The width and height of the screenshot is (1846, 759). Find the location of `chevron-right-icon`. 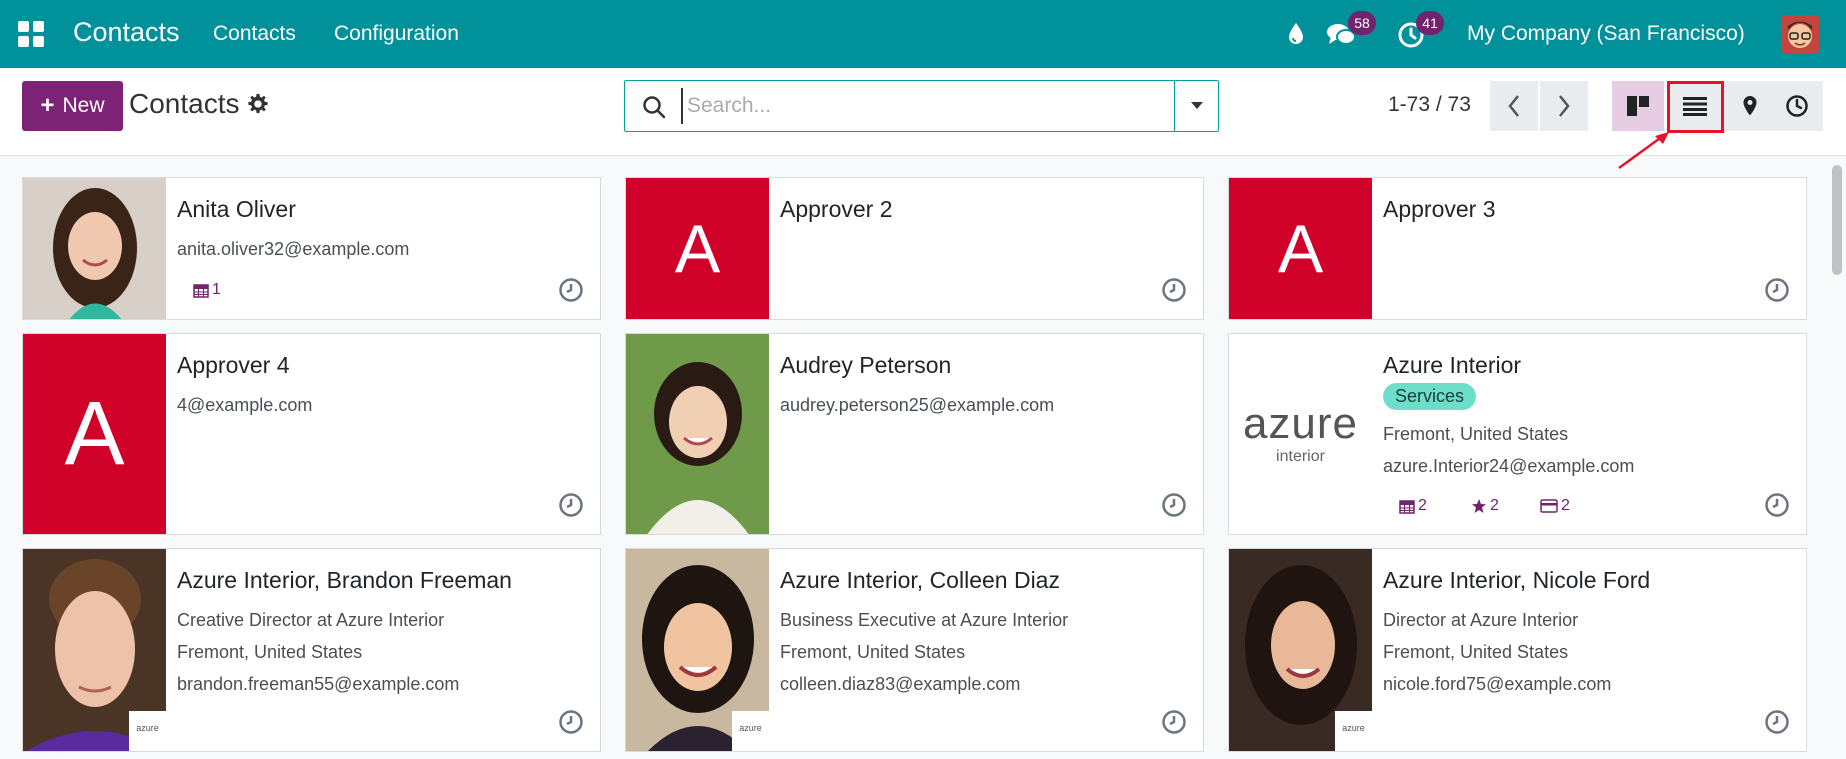

chevron-right-icon is located at coordinates (1564, 106).